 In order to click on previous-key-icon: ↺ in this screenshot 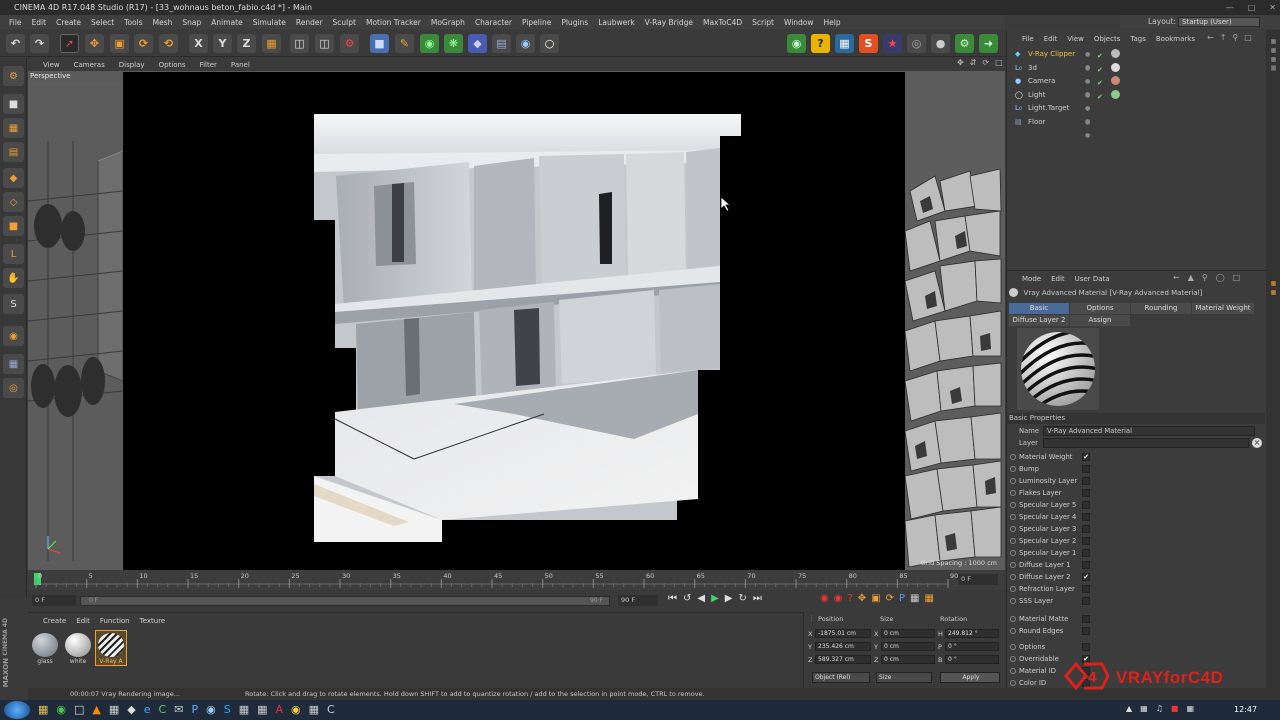, I will do `click(687, 598)`.